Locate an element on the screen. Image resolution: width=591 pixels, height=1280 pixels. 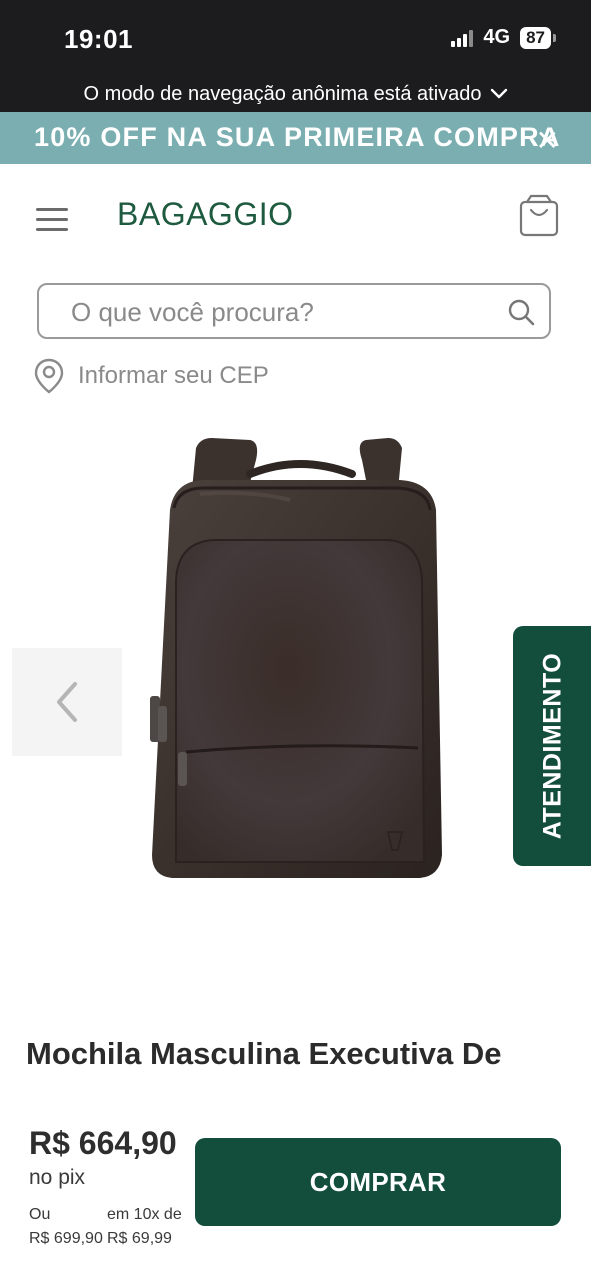
cep-label: Informar seu CEP is located at coordinates (173, 375).